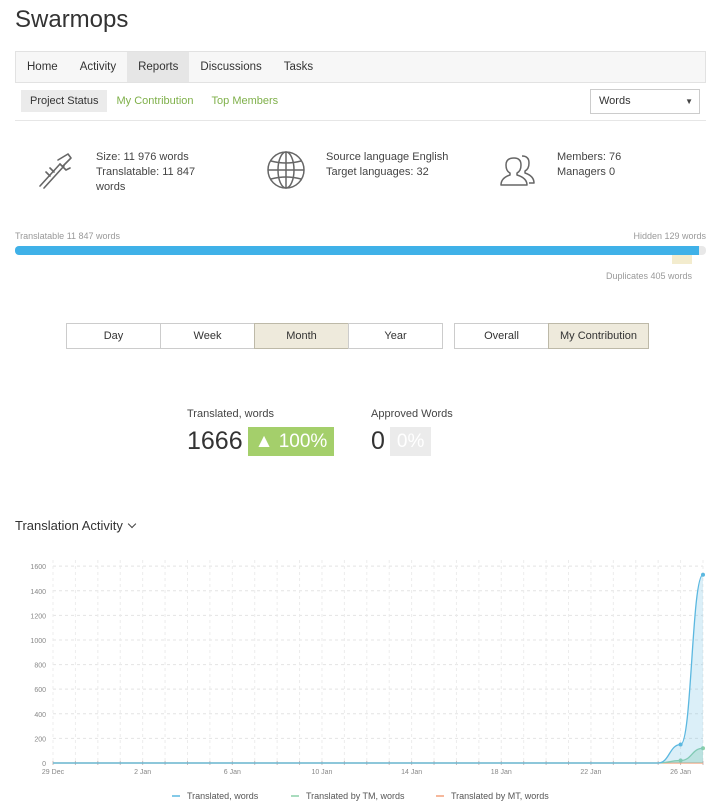 This screenshot has width=720, height=810. I want to click on chevron-down-icon, so click(132, 524).